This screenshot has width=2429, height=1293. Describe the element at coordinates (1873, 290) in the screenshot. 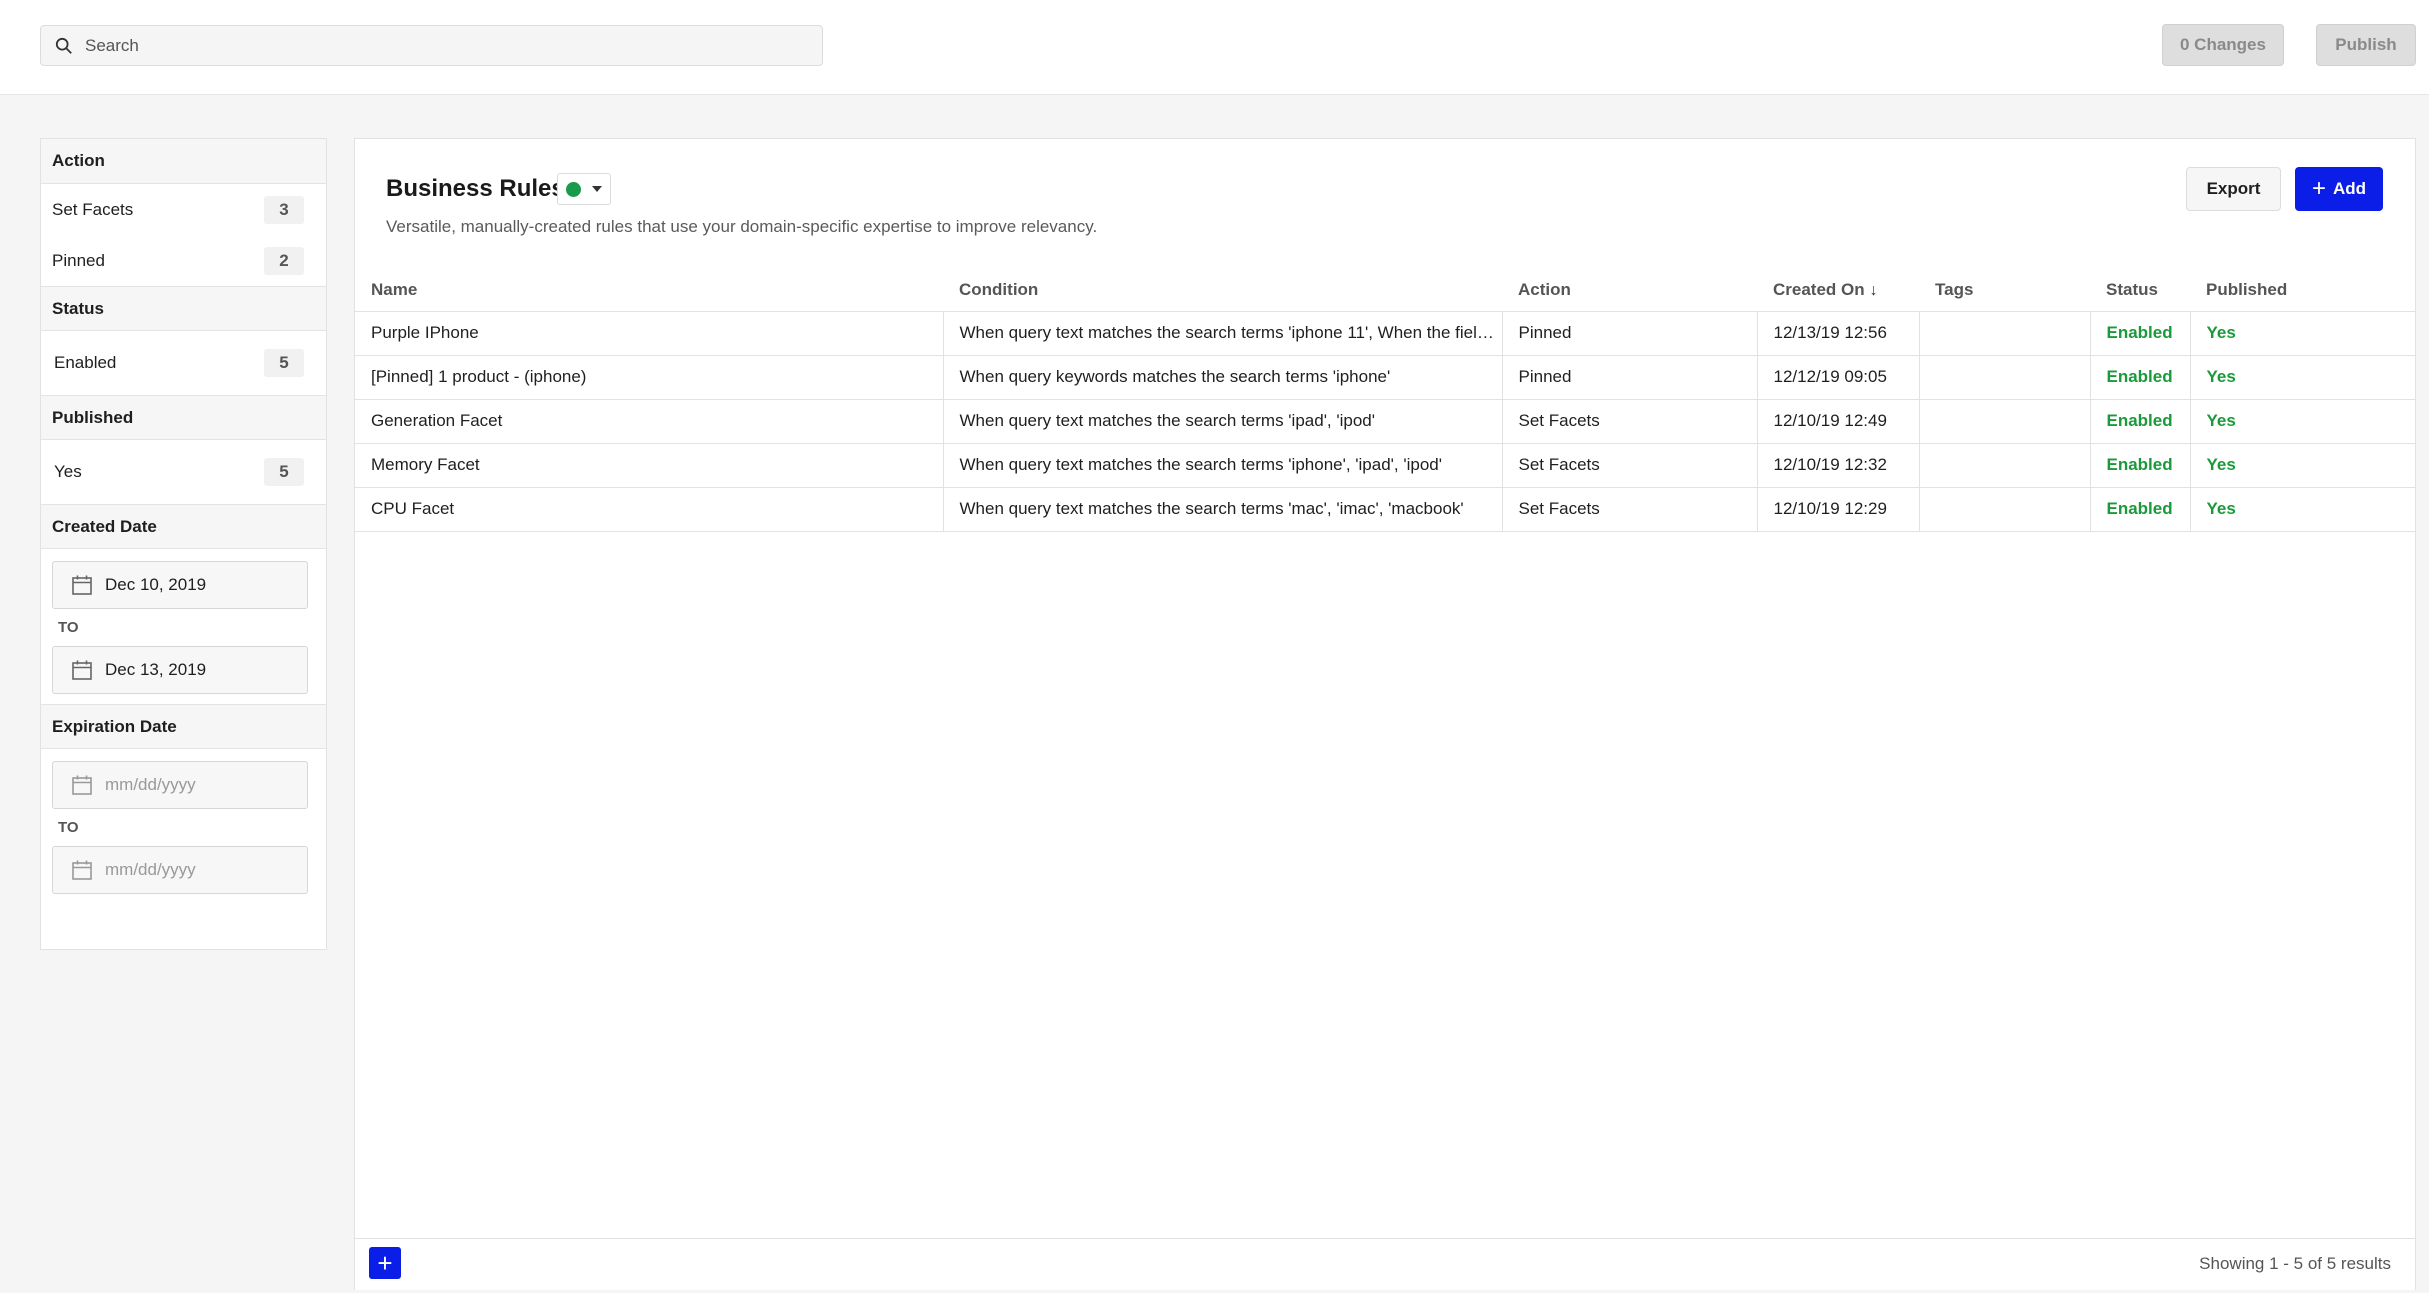

I see `sort-descending-icon: ↓` at that location.